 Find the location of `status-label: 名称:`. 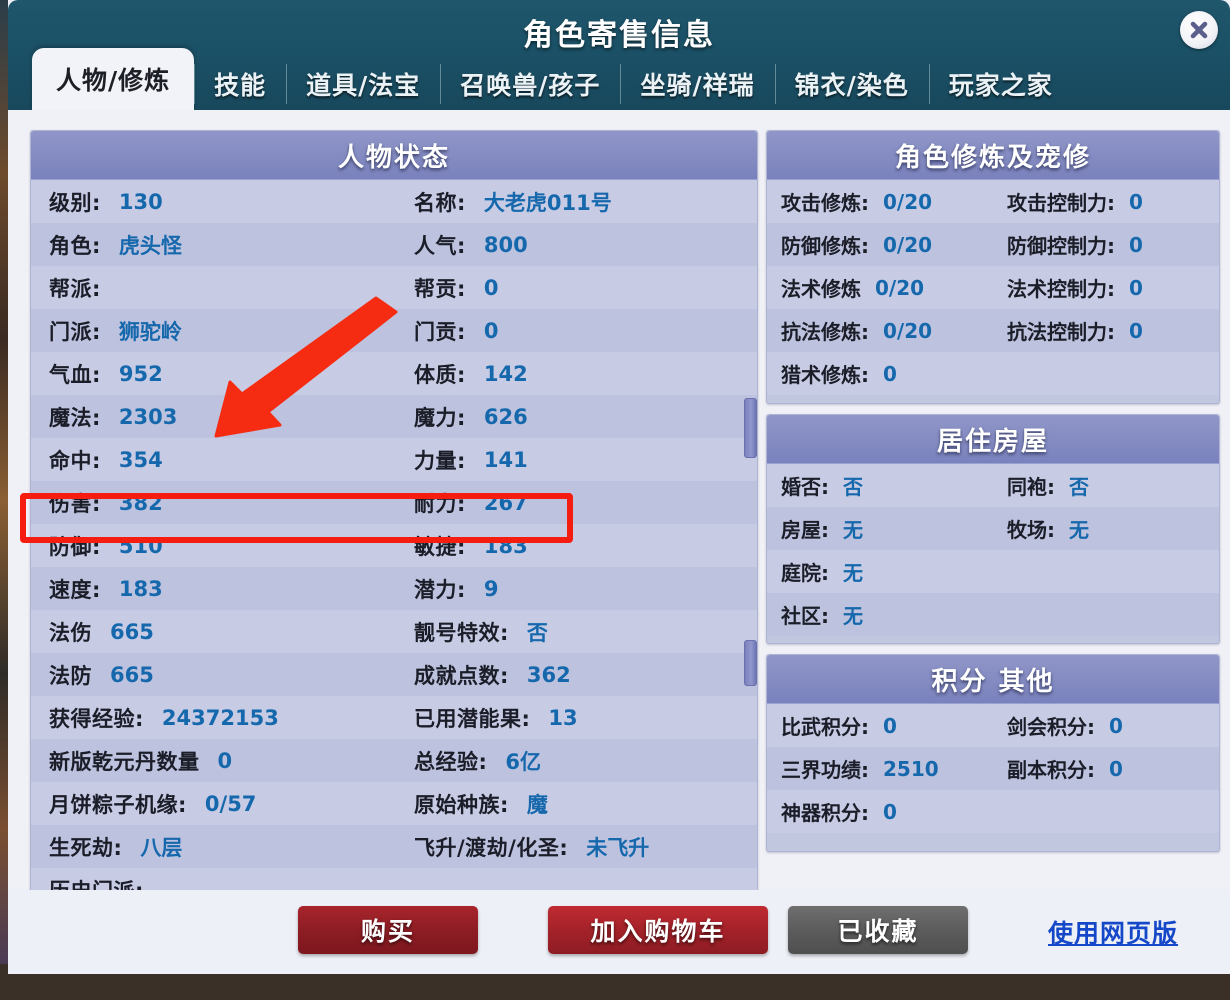

status-label: 名称: is located at coordinates (440, 202).